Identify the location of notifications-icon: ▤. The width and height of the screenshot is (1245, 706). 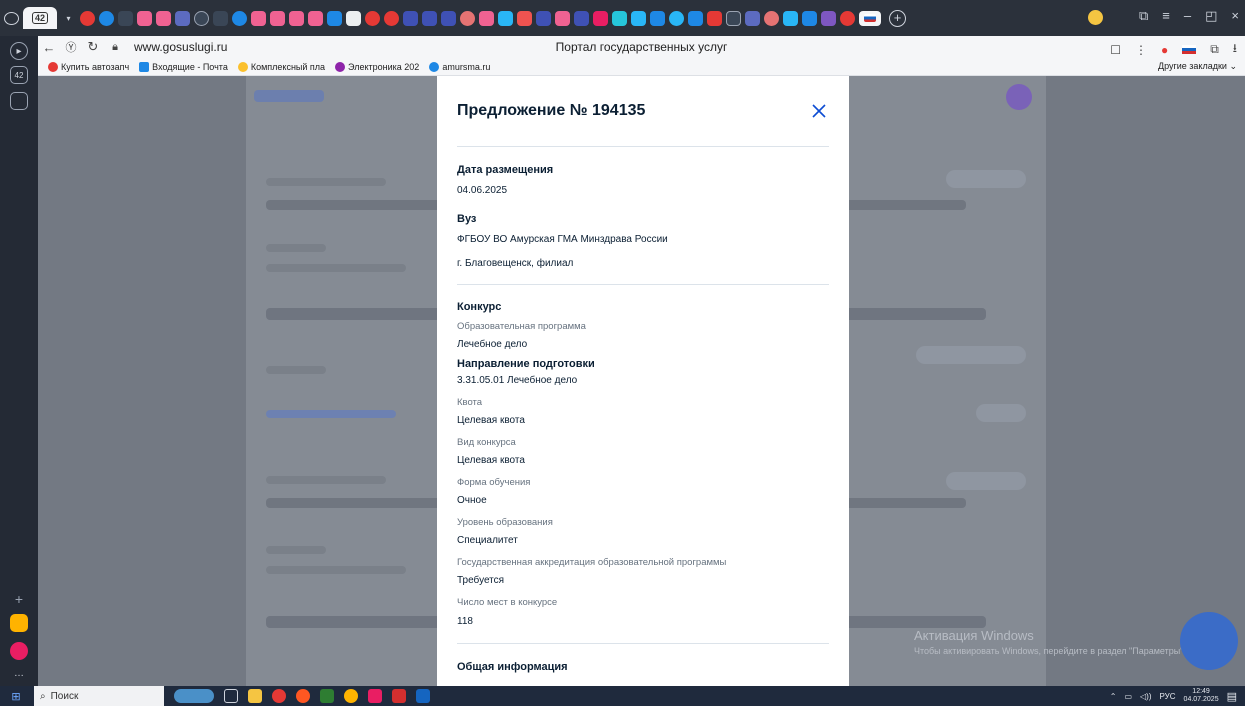
(1232, 696).